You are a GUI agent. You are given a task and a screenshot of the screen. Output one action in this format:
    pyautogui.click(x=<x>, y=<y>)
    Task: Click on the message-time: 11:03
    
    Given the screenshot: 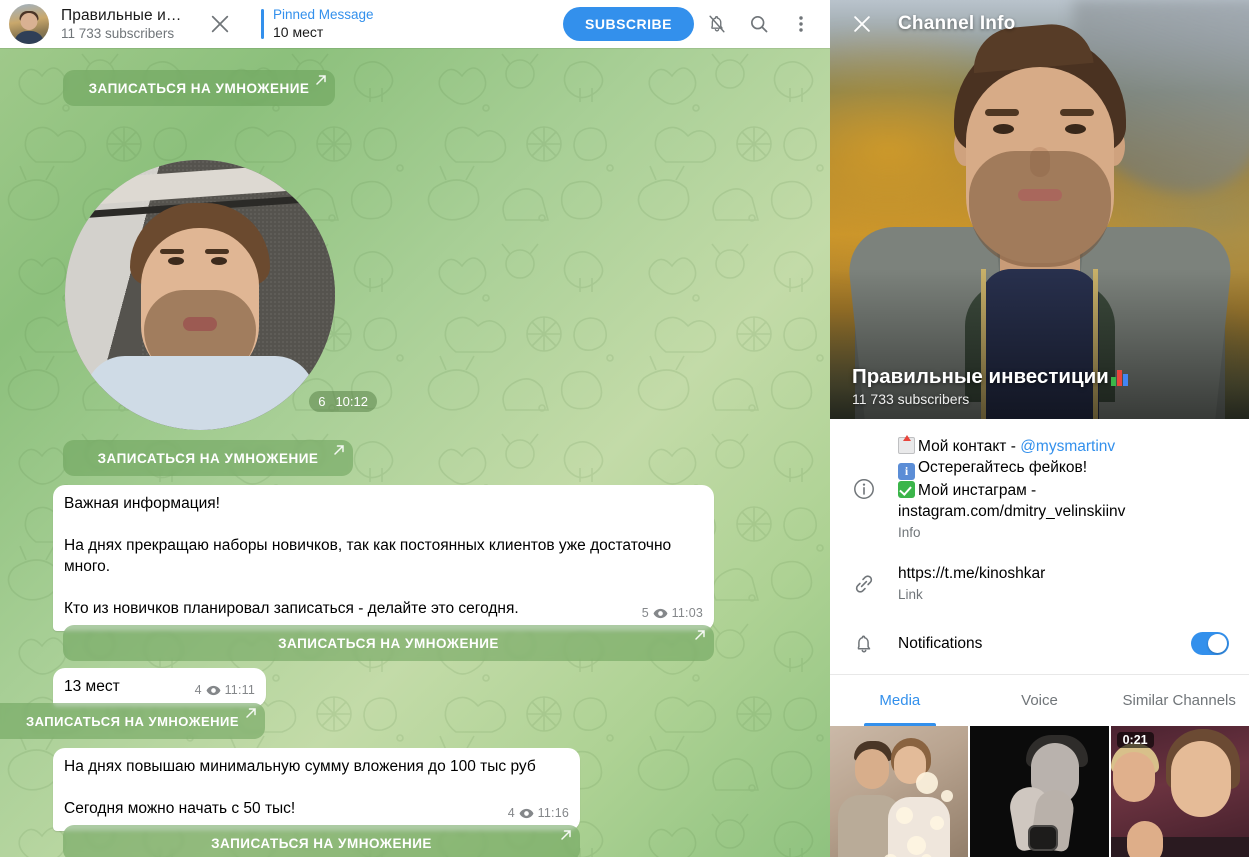 What is the action you would take?
    pyautogui.click(x=687, y=613)
    